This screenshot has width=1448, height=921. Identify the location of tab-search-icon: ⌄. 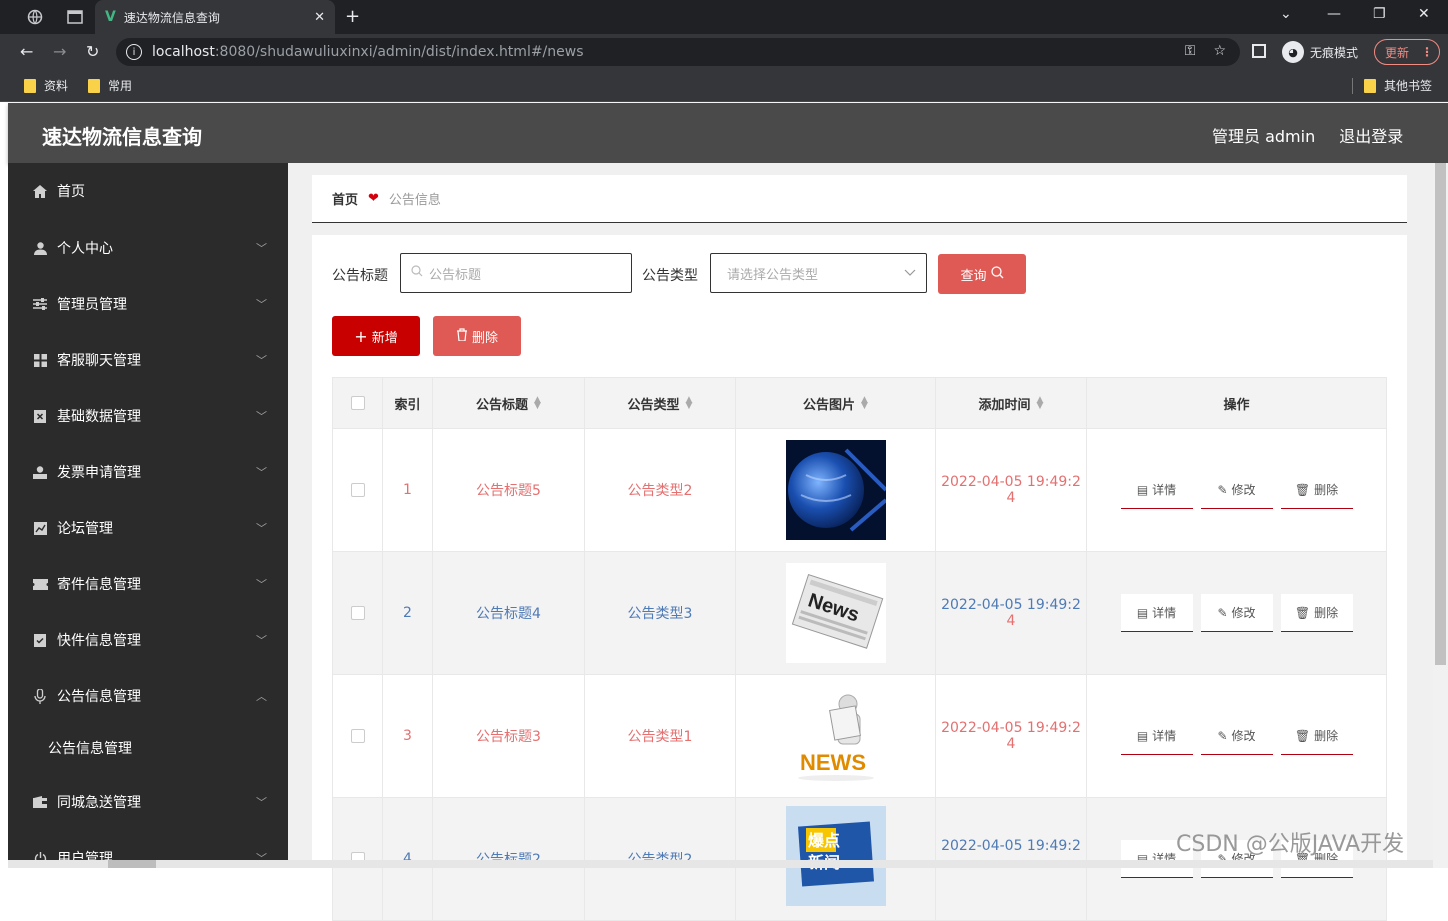
(1286, 14).